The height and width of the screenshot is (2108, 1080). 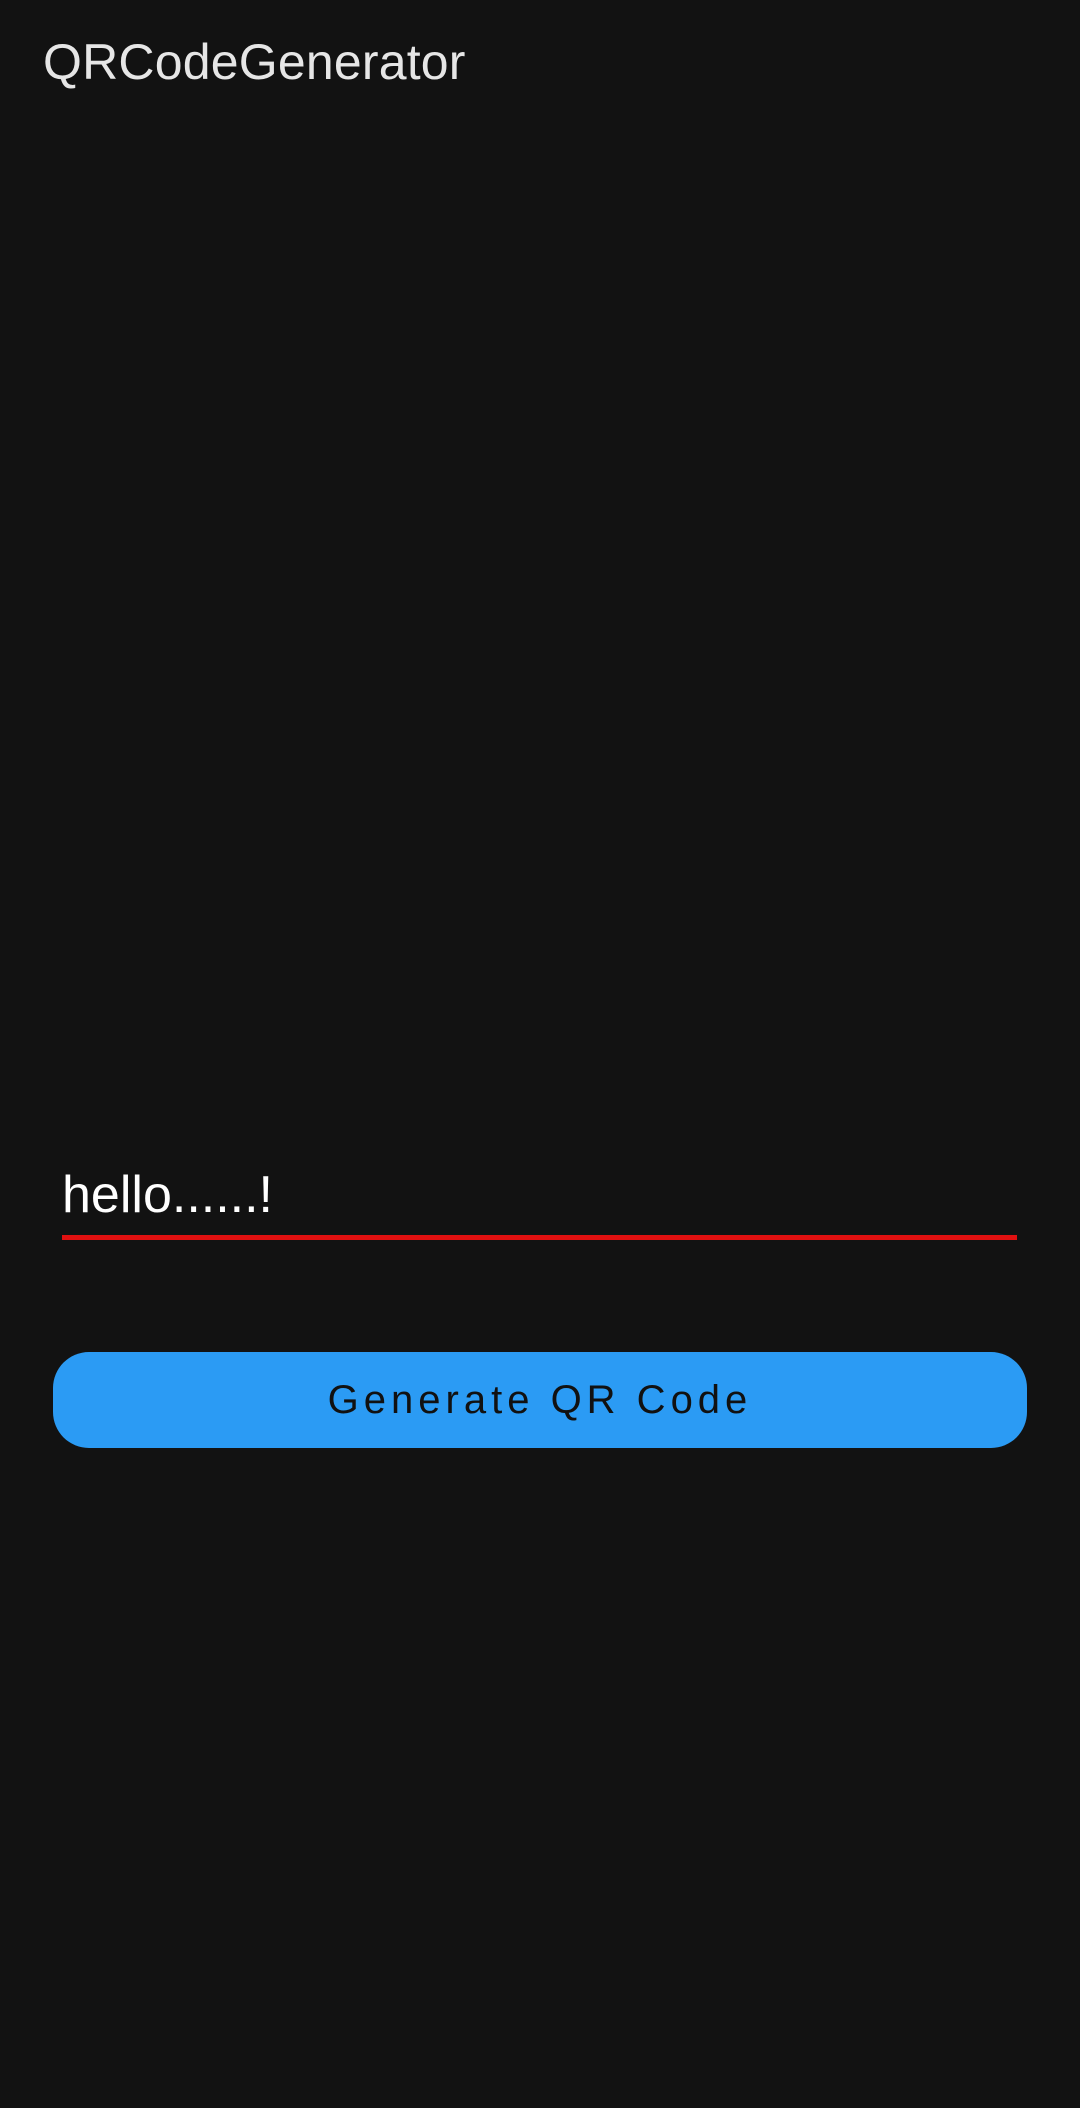 I want to click on app-bar: QRCodeGenerator, so click(x=540, y=63).